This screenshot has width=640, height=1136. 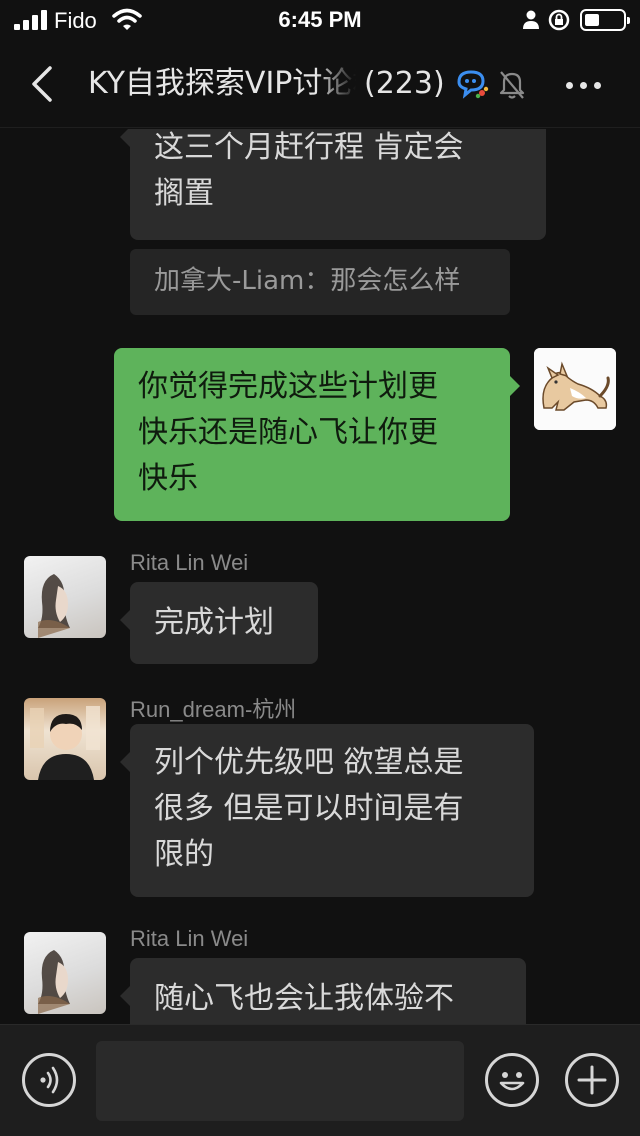 What do you see at coordinates (605, 20) in the screenshot?
I see `battery-icon` at bounding box center [605, 20].